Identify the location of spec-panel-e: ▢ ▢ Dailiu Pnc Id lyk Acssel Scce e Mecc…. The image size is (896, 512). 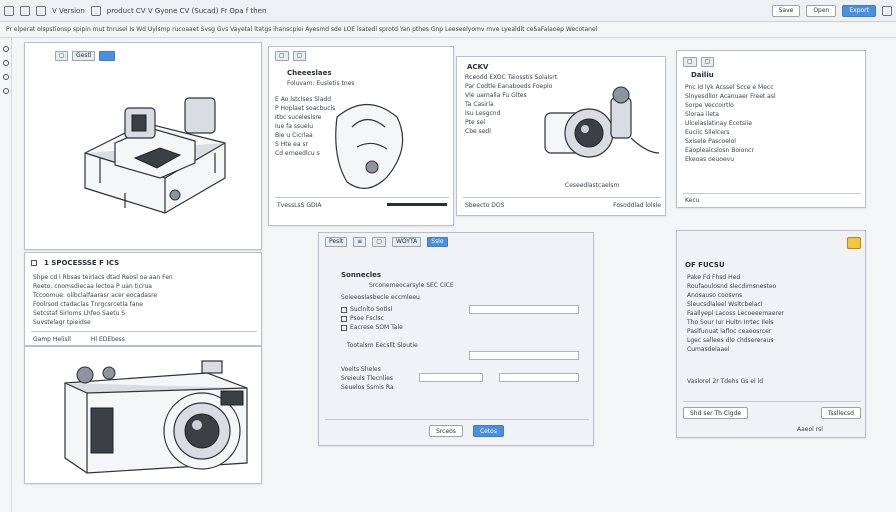
(771, 129).